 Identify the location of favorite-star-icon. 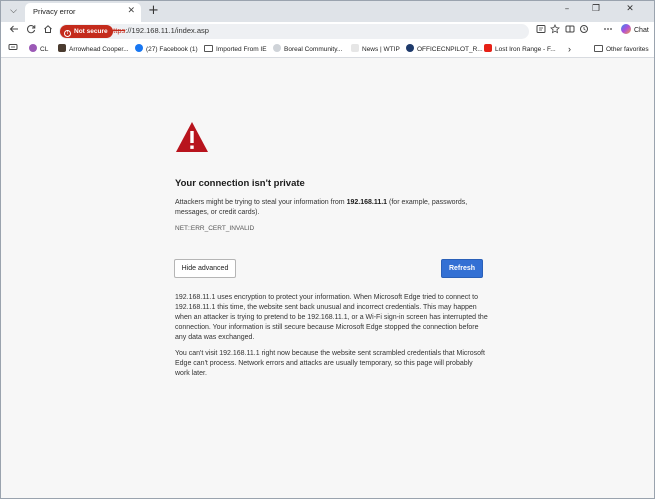
(554, 31).